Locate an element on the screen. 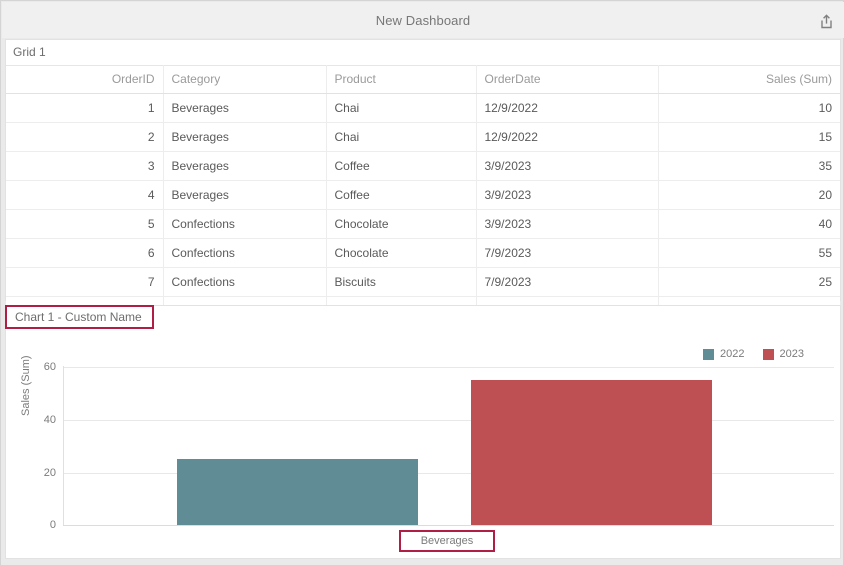 This screenshot has width=844, height=566. cell-sales: 35 is located at coordinates (749, 166).